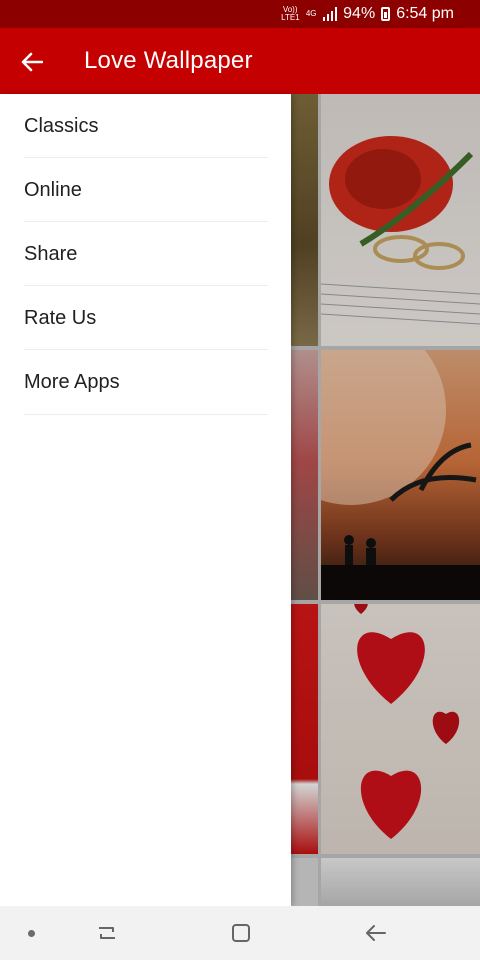 The image size is (480, 960). Describe the element at coordinates (311, 13) in the screenshot. I see `network-type-indicator: 4G` at that location.